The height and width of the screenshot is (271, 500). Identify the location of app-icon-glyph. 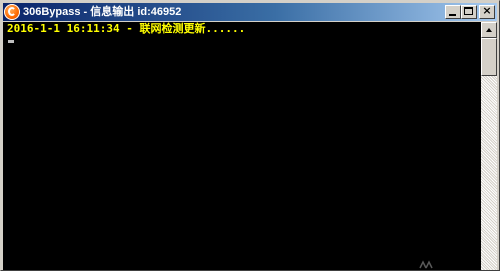
(12, 11).